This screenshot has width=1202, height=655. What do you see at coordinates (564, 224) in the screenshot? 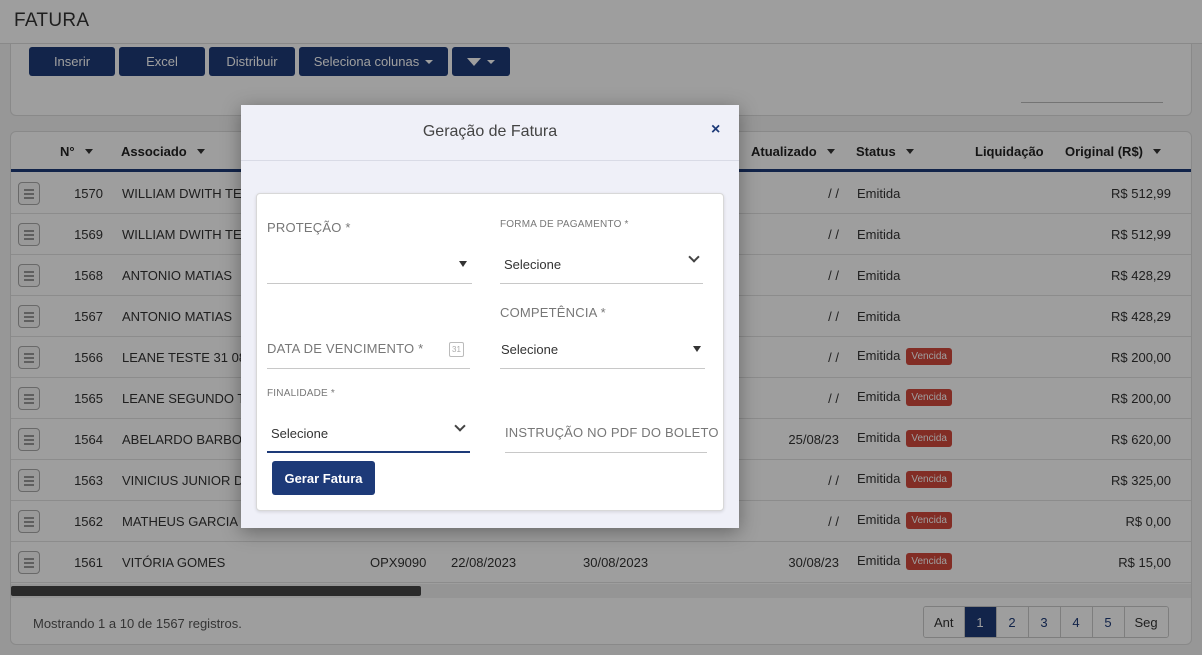
I see `forma-pagamento-label: FORMA DE PAGAMENTO *` at bounding box center [564, 224].